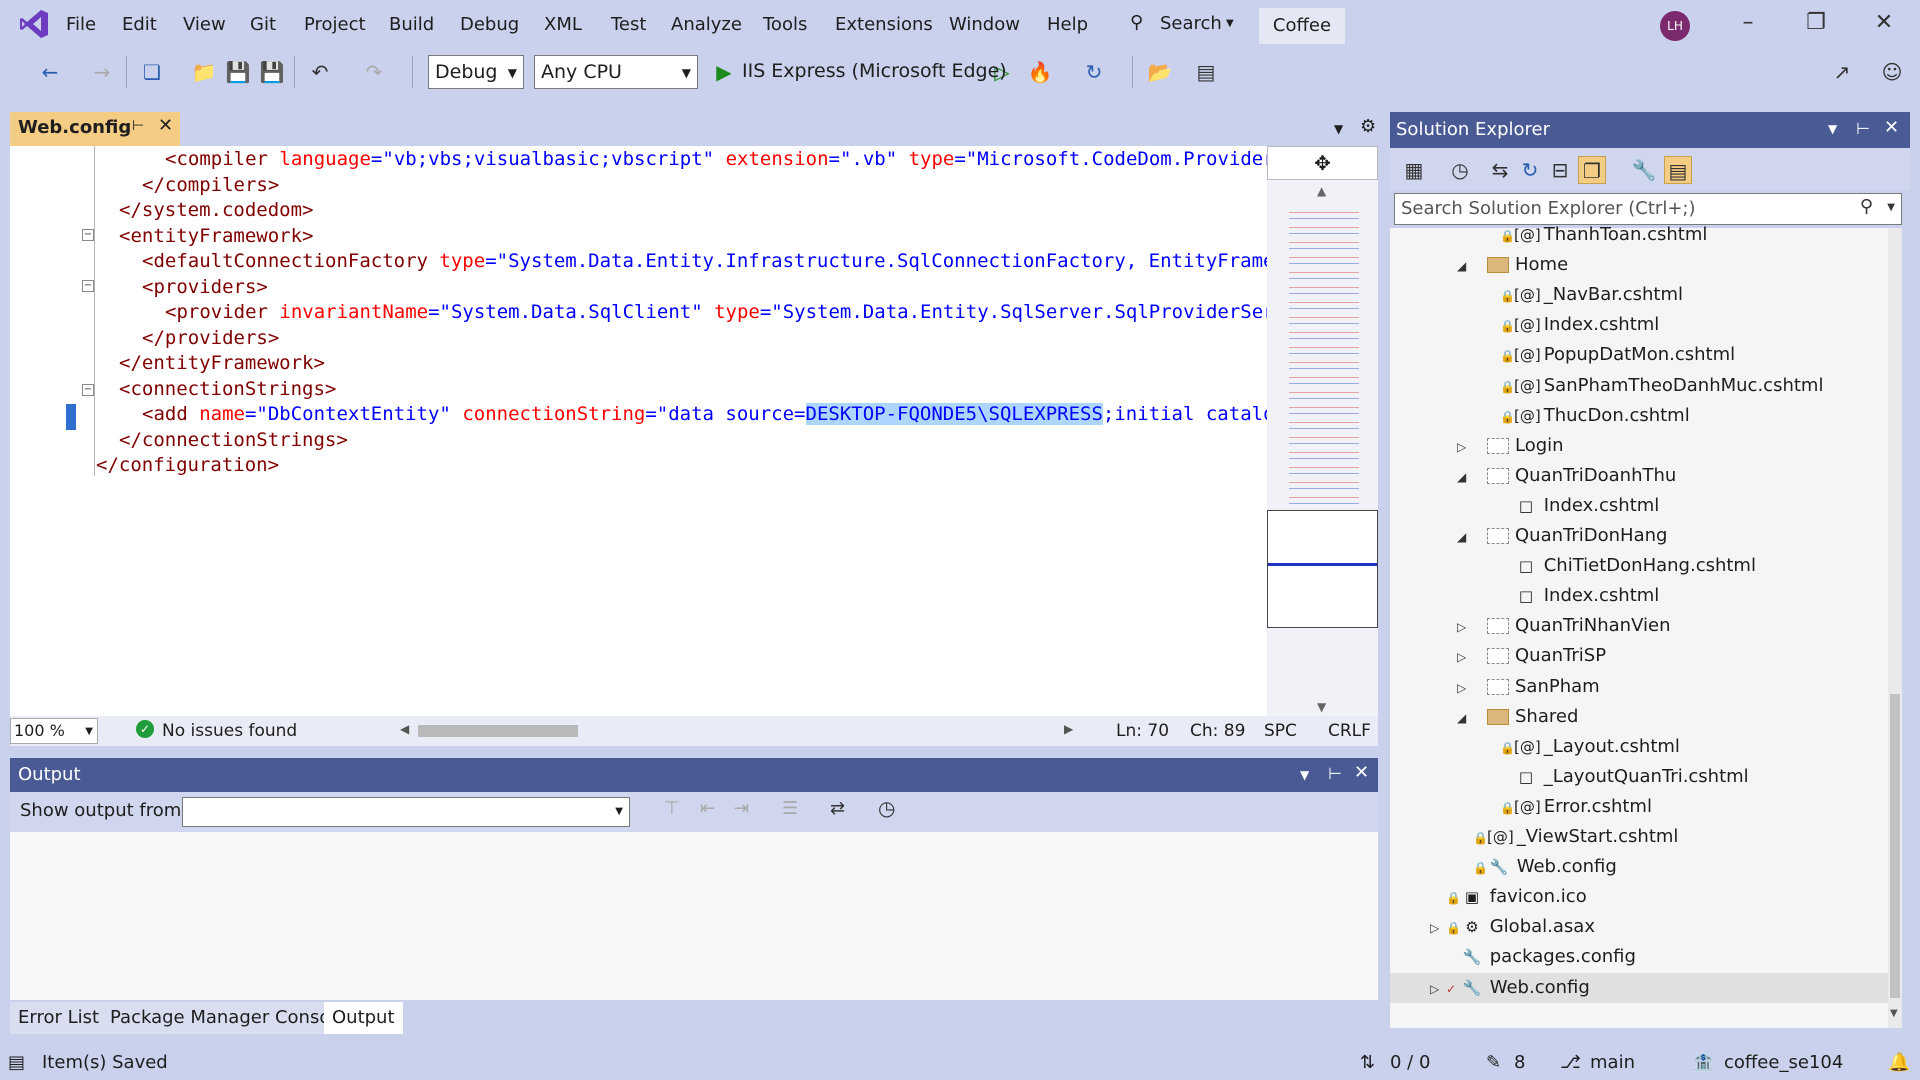 This screenshot has height=1080, width=1920. I want to click on platform-dropdown: Any CPU ▼, so click(616, 72).